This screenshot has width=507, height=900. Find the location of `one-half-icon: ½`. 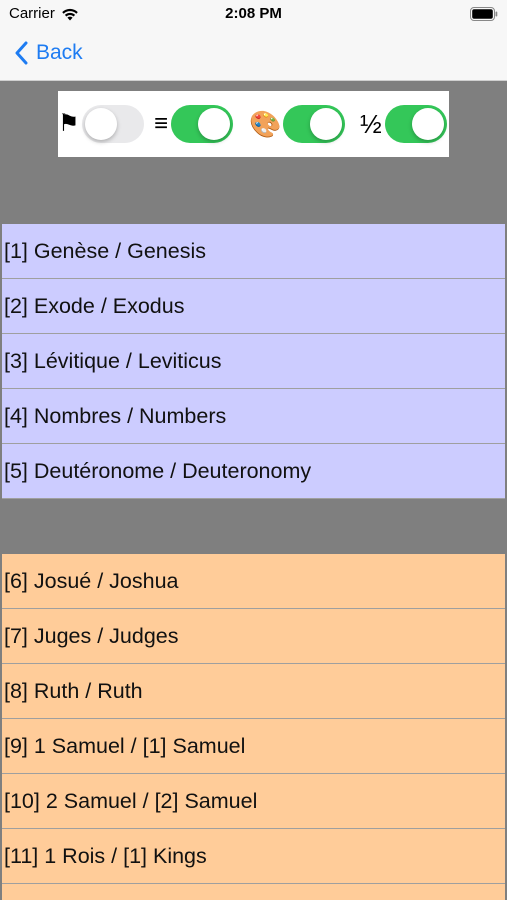

one-half-icon: ½ is located at coordinates (371, 124).